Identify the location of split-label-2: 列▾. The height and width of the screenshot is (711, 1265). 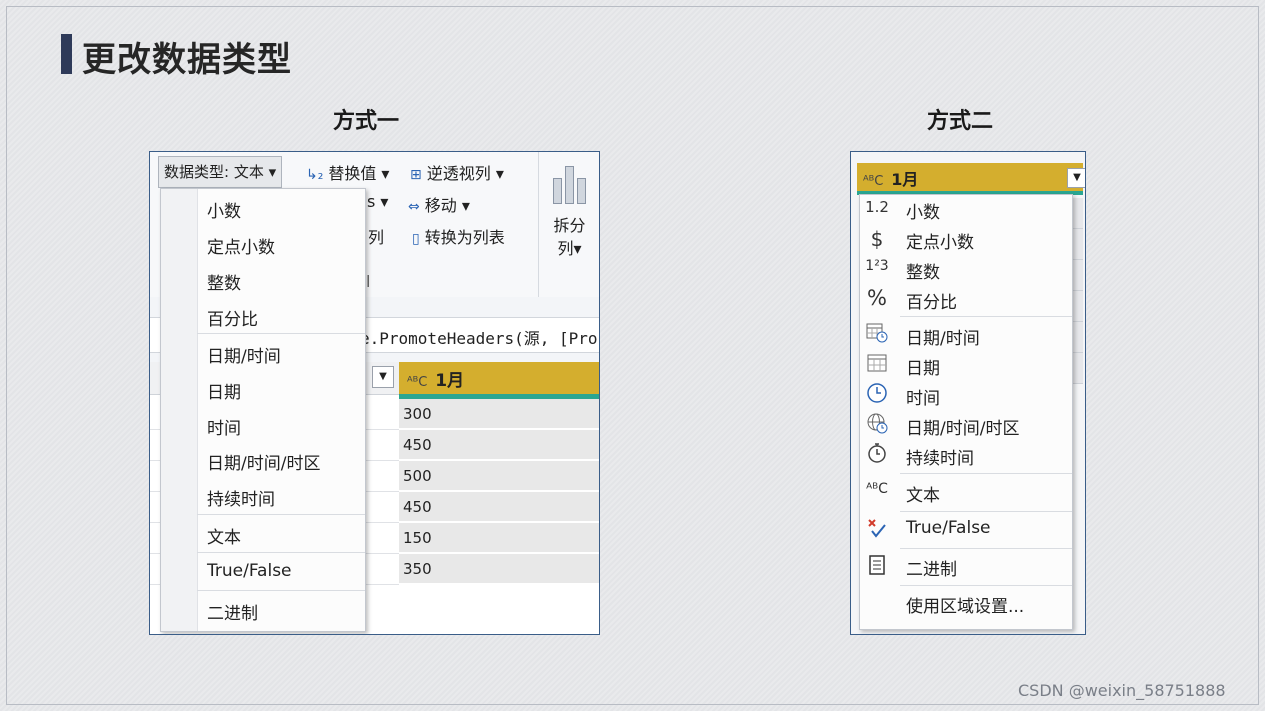
(569, 248).